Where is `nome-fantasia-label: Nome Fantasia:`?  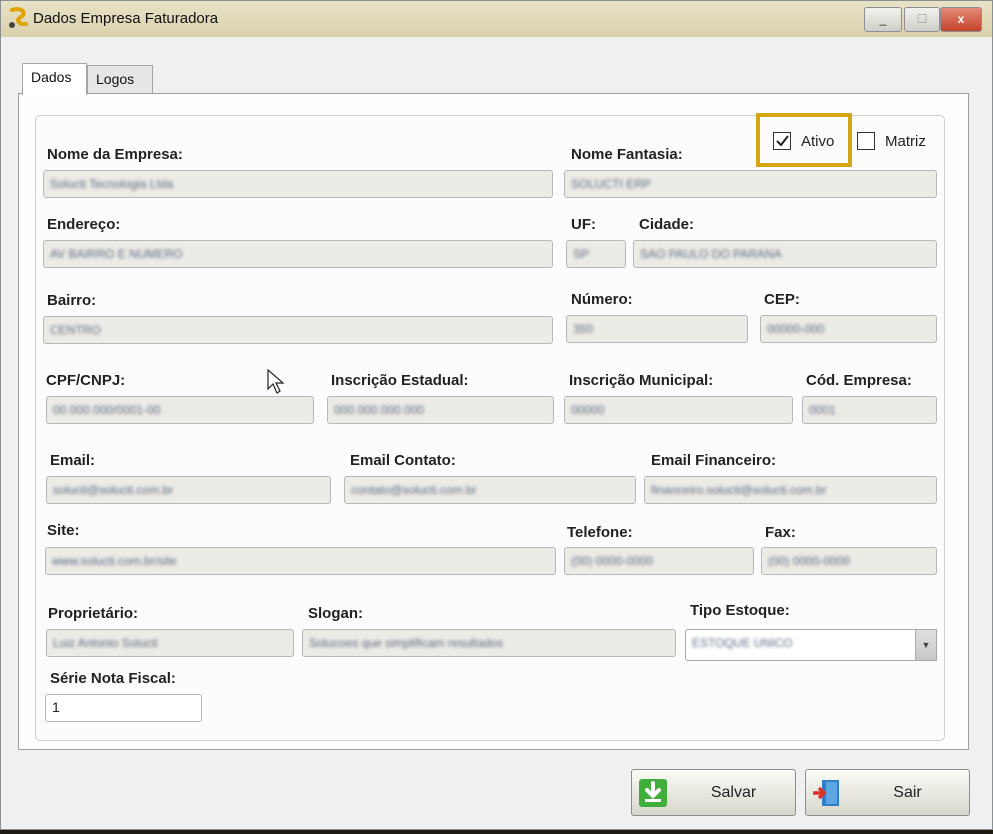 nome-fantasia-label: Nome Fantasia: is located at coordinates (627, 154).